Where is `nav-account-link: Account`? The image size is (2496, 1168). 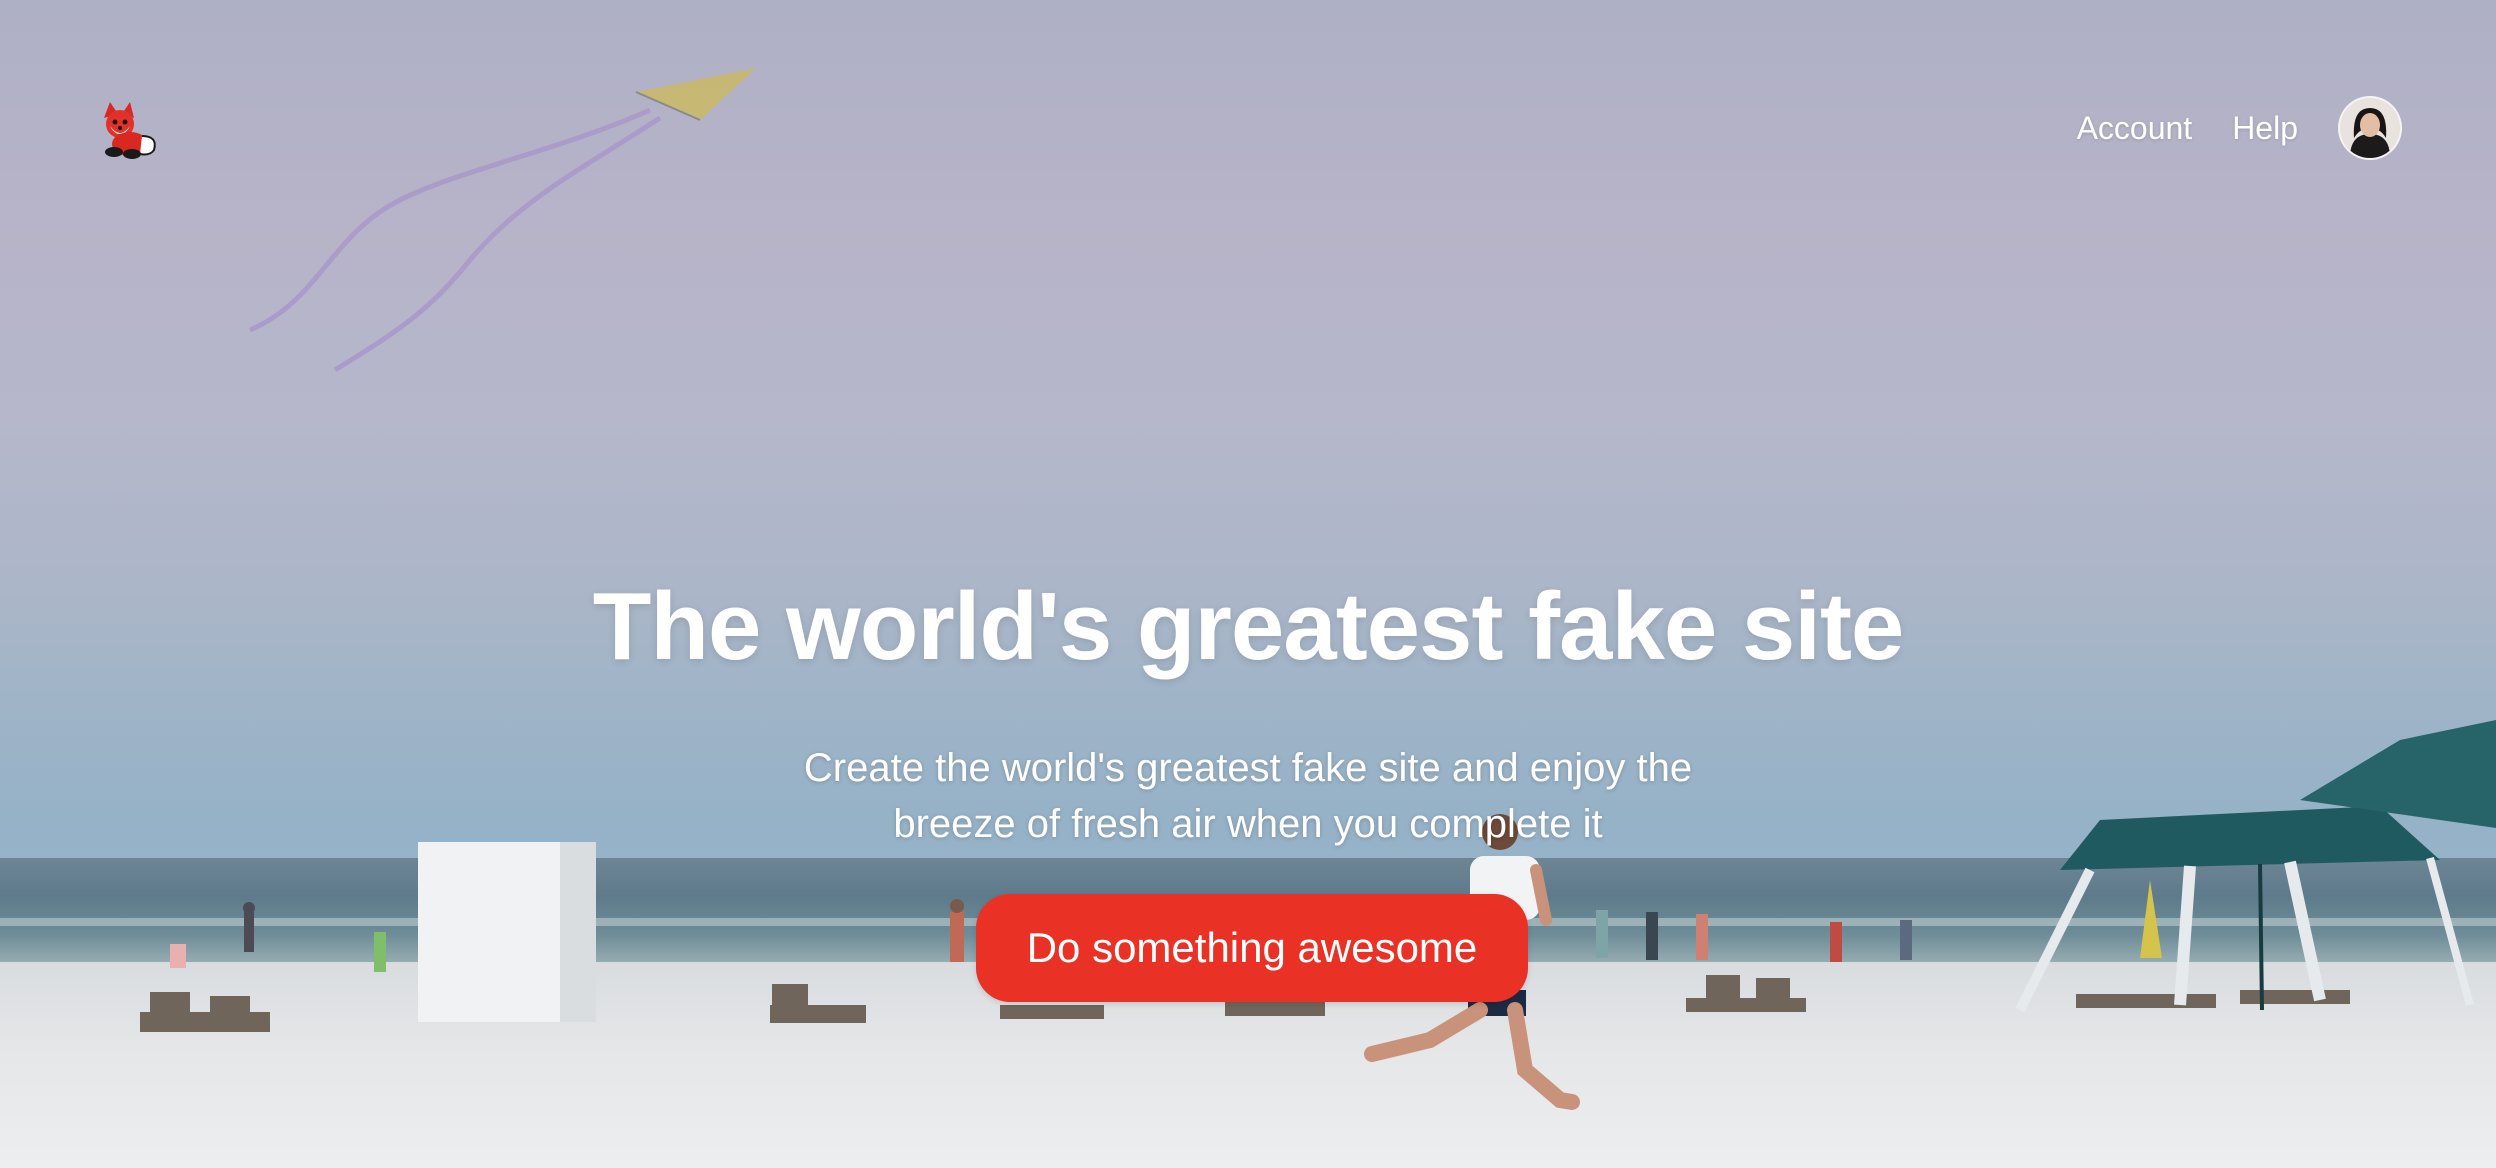
nav-account-link: Account is located at coordinates (2135, 128).